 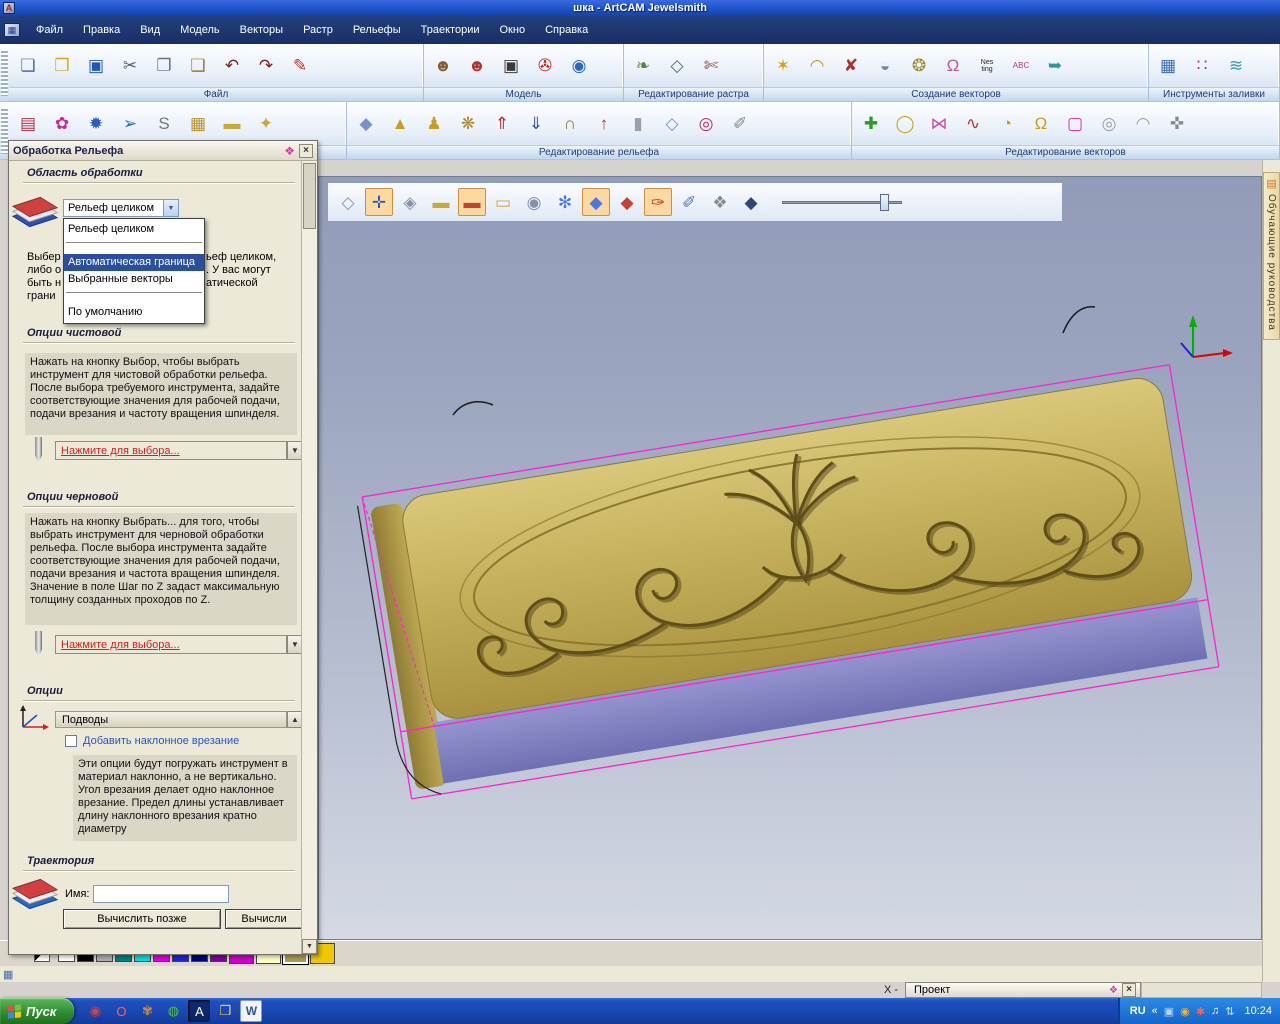 I want to click on slider-thumb, so click(x=884, y=202).